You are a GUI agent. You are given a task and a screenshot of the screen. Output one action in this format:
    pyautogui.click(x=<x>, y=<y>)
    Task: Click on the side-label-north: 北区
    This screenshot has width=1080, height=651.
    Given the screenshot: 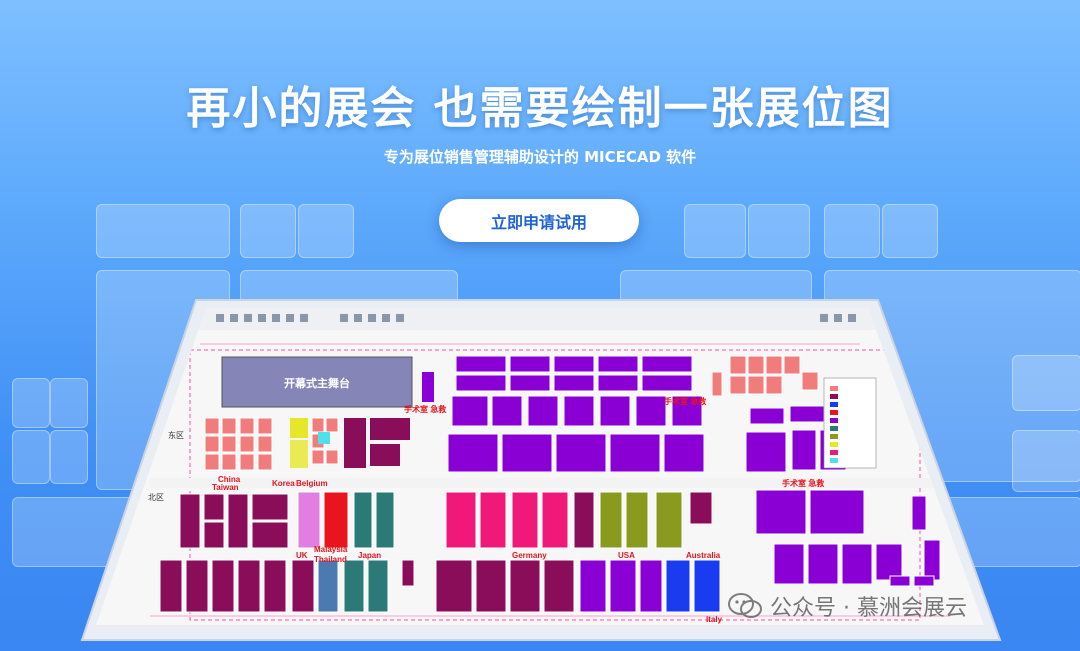 What is the action you would take?
    pyautogui.click(x=156, y=497)
    